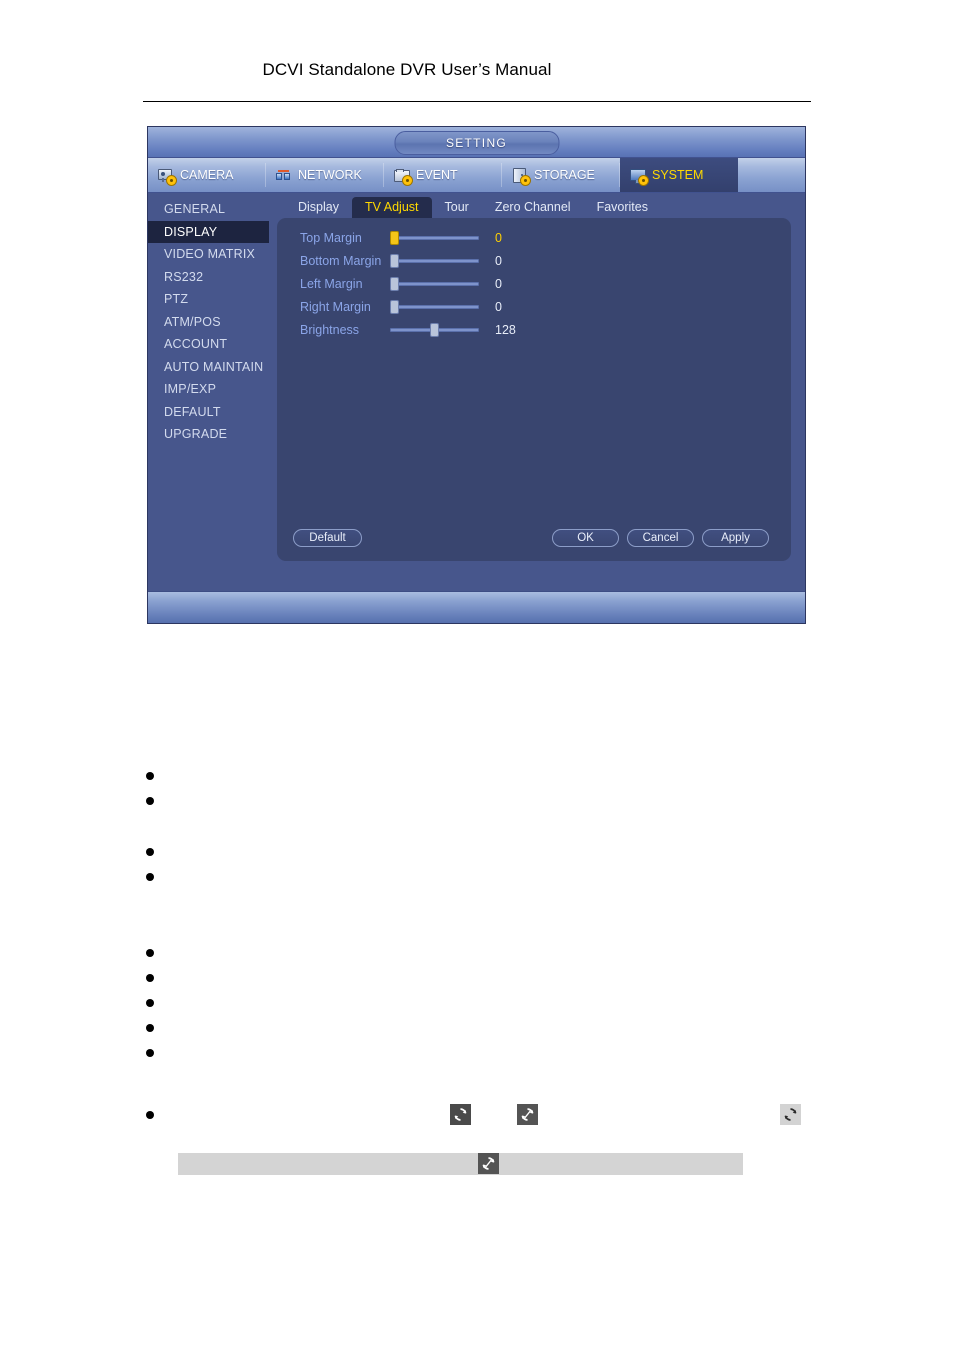 This screenshot has width=954, height=1350. Describe the element at coordinates (498, 237) in the screenshot. I see `top-margin-value: 0` at that location.